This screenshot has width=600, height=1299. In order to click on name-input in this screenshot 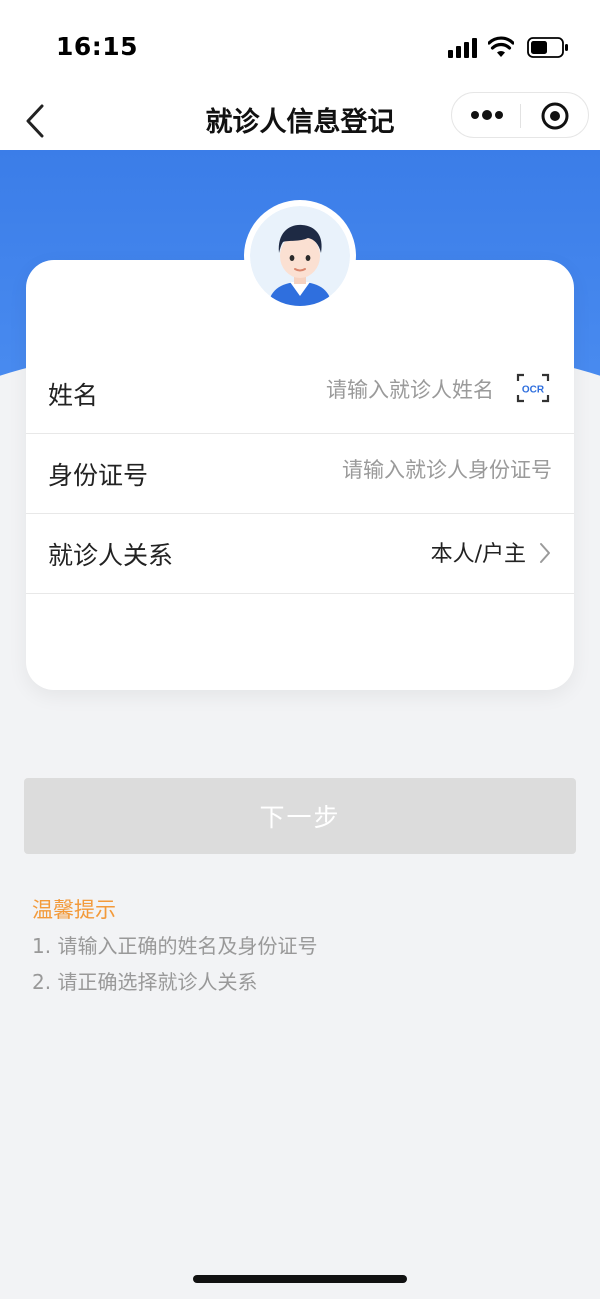, I will do `click(364, 390)`.